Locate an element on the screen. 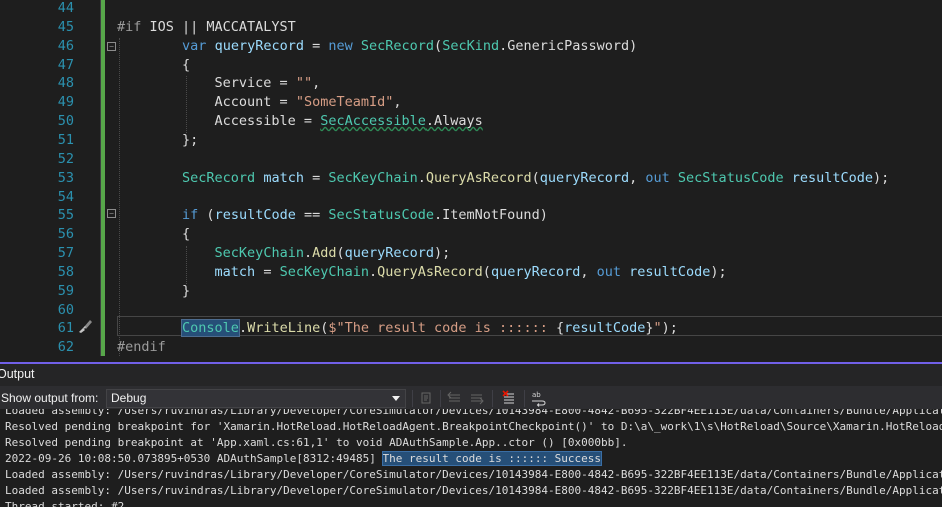 This screenshot has width=942, height=507. code-line: 57 SecKeyChain.Add(queryRecord); is located at coordinates (471, 253).